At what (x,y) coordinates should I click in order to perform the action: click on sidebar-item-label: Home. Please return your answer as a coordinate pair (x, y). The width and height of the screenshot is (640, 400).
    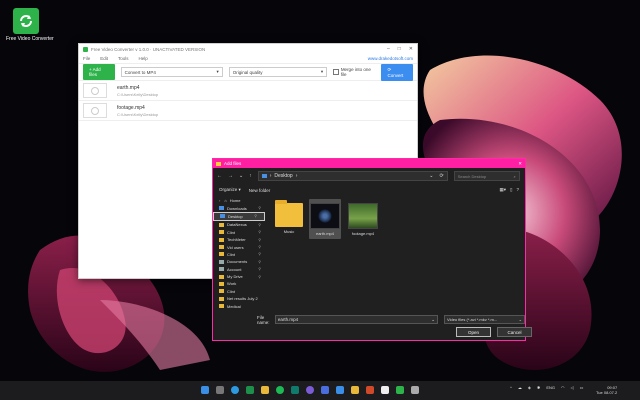
    Looking at the image, I should click on (235, 201).